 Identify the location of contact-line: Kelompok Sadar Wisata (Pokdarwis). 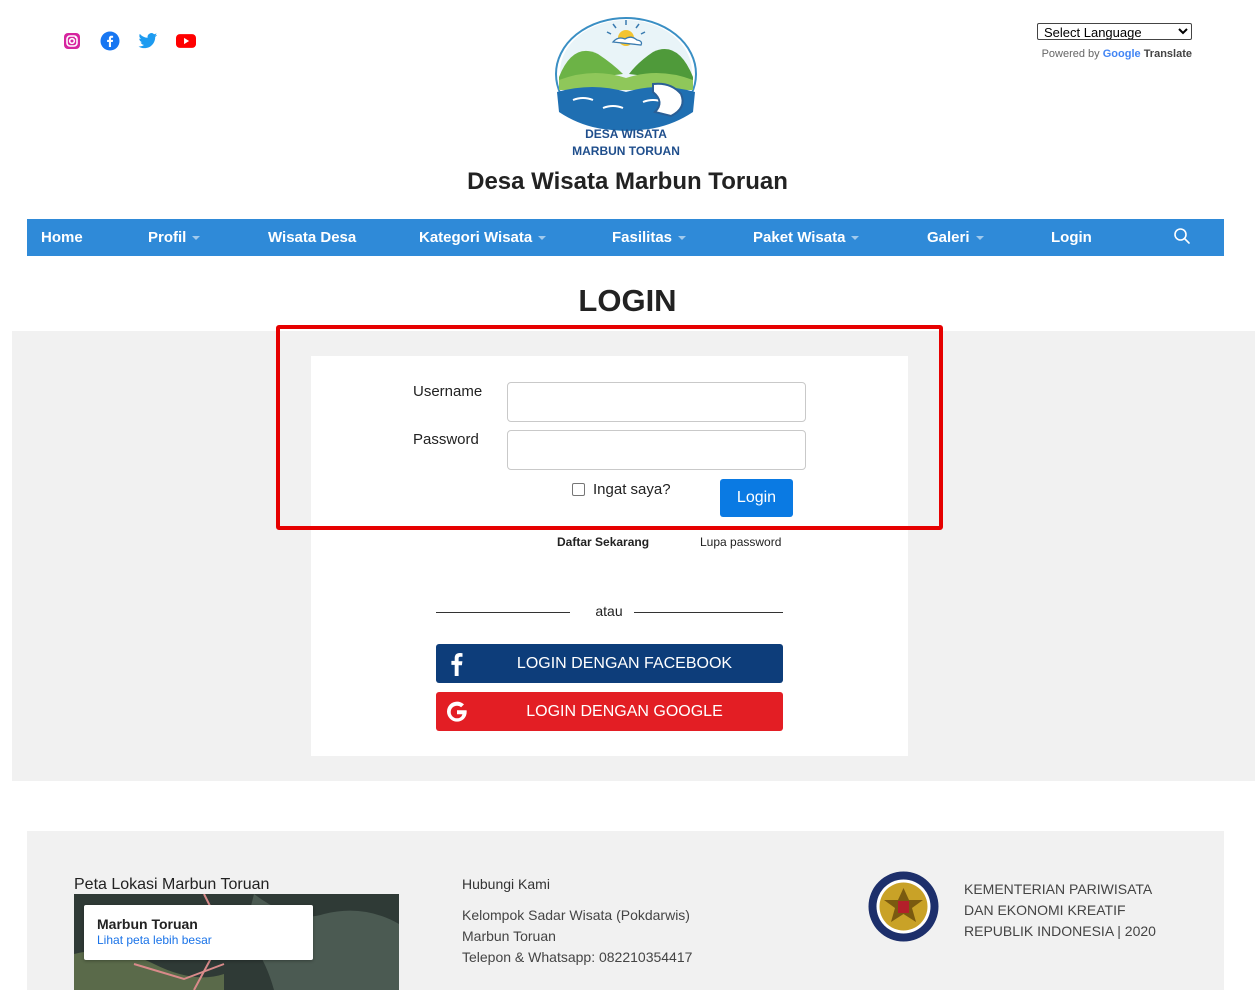
(576, 915).